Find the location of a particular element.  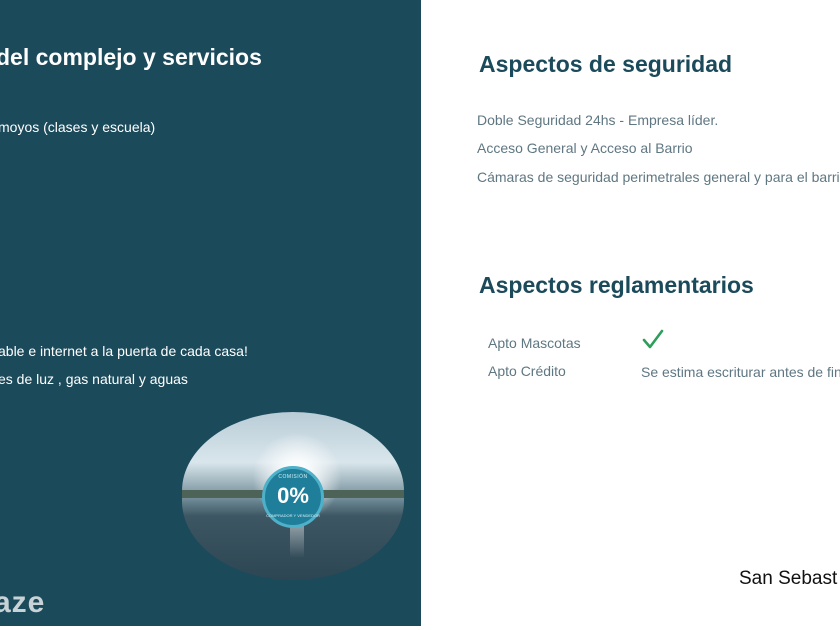

complex-services-title: del complejo y servicios is located at coordinates (131, 57).